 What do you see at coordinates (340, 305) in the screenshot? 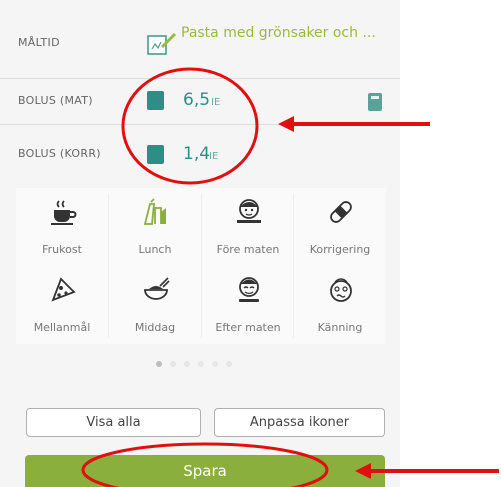
I see `category-tile-kanning: Känning` at bounding box center [340, 305].